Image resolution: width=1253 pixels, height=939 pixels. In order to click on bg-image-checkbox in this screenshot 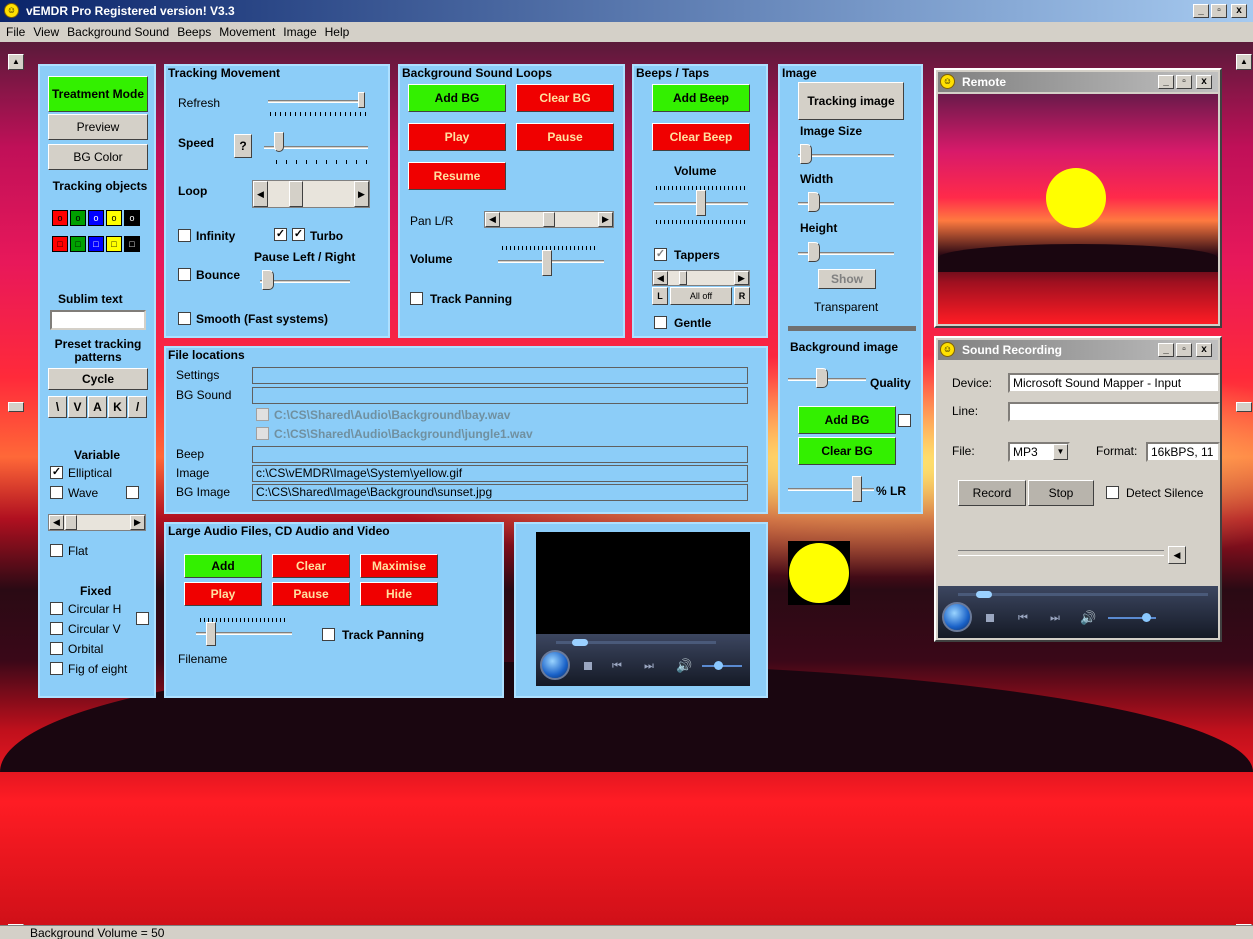, I will do `click(904, 420)`.